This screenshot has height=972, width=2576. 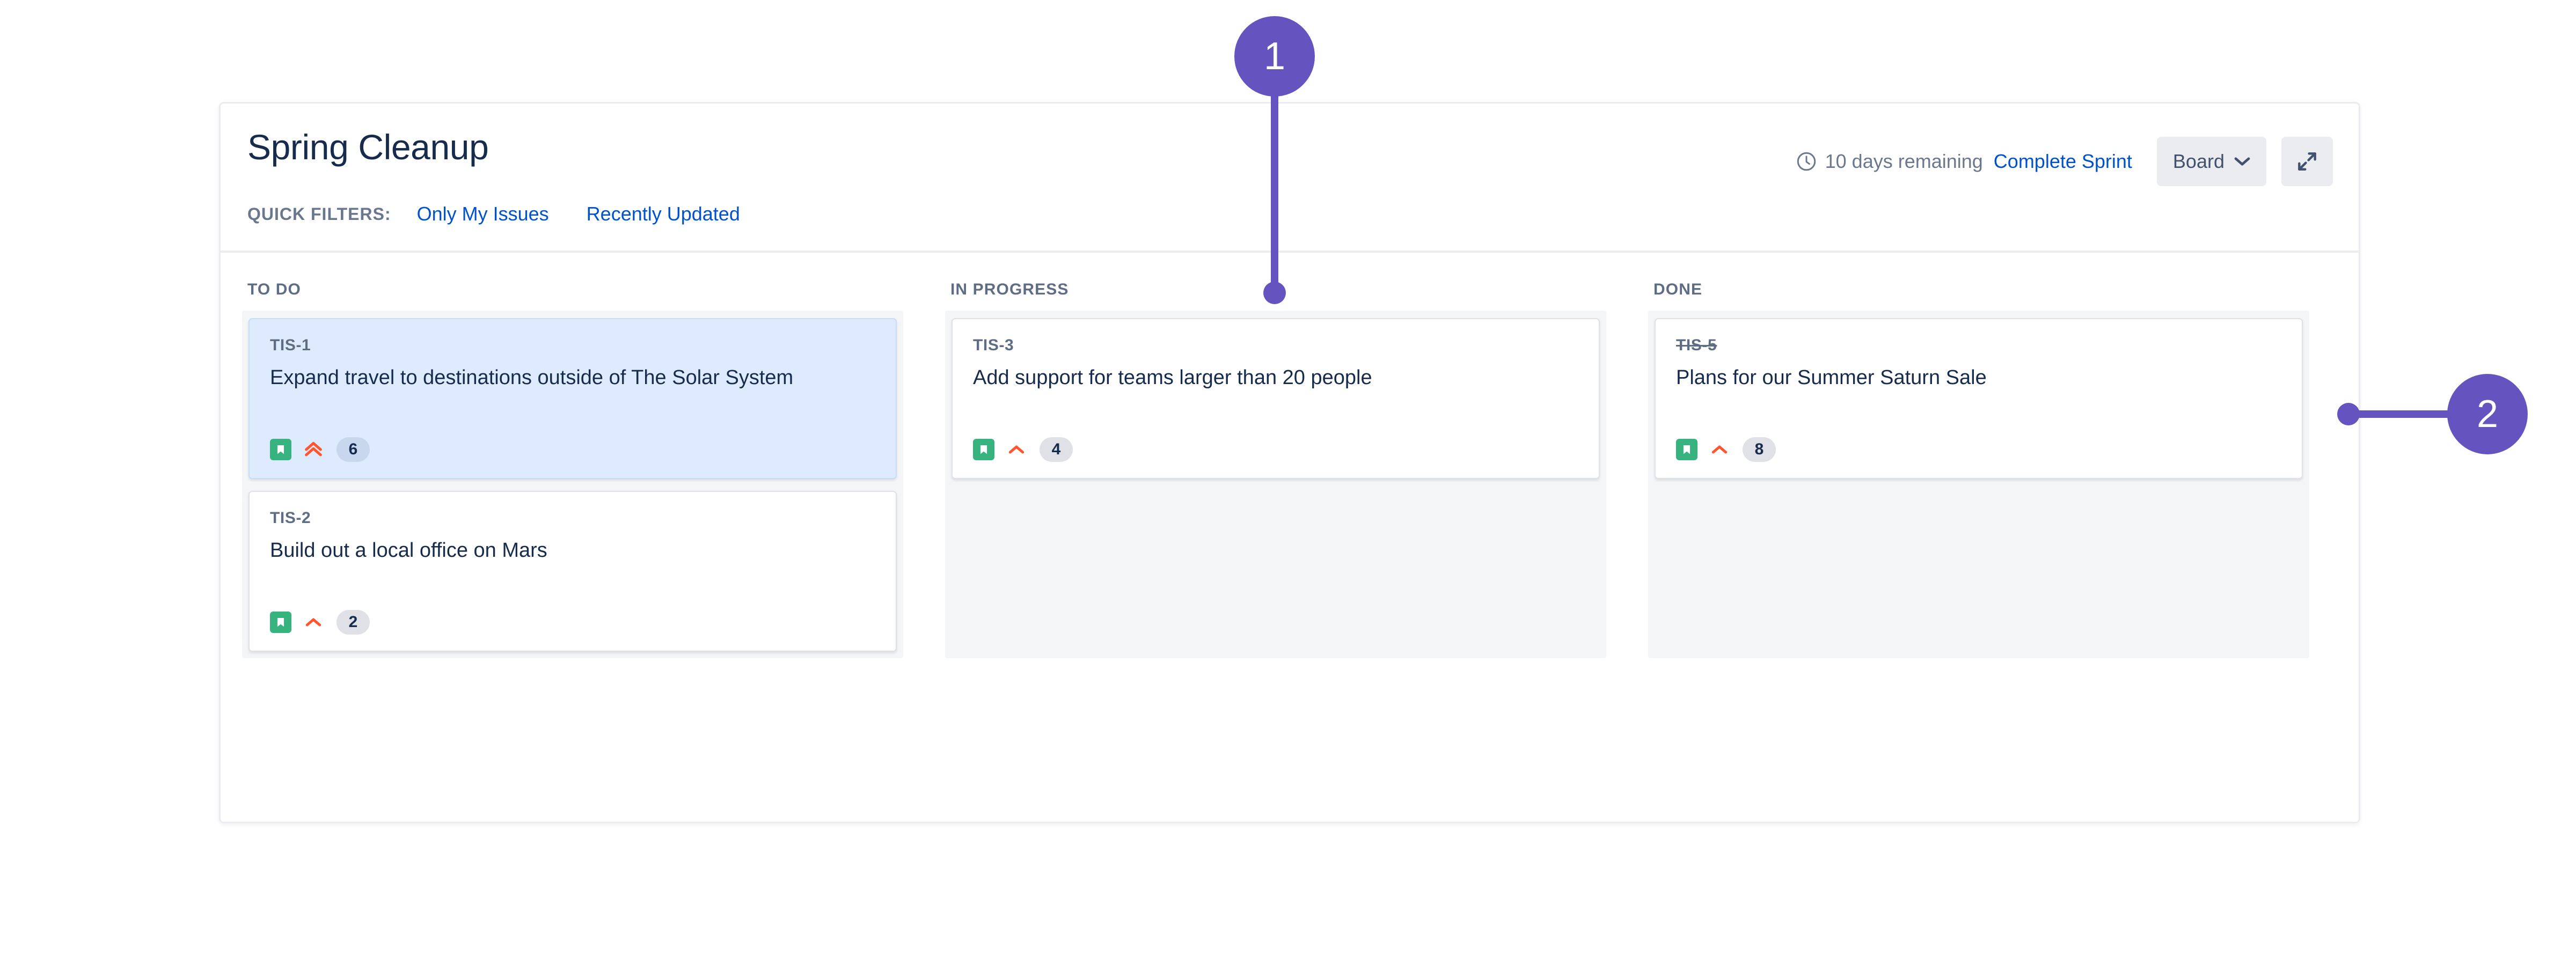 I want to click on issue-card-footer: 4, so click(x=1023, y=449).